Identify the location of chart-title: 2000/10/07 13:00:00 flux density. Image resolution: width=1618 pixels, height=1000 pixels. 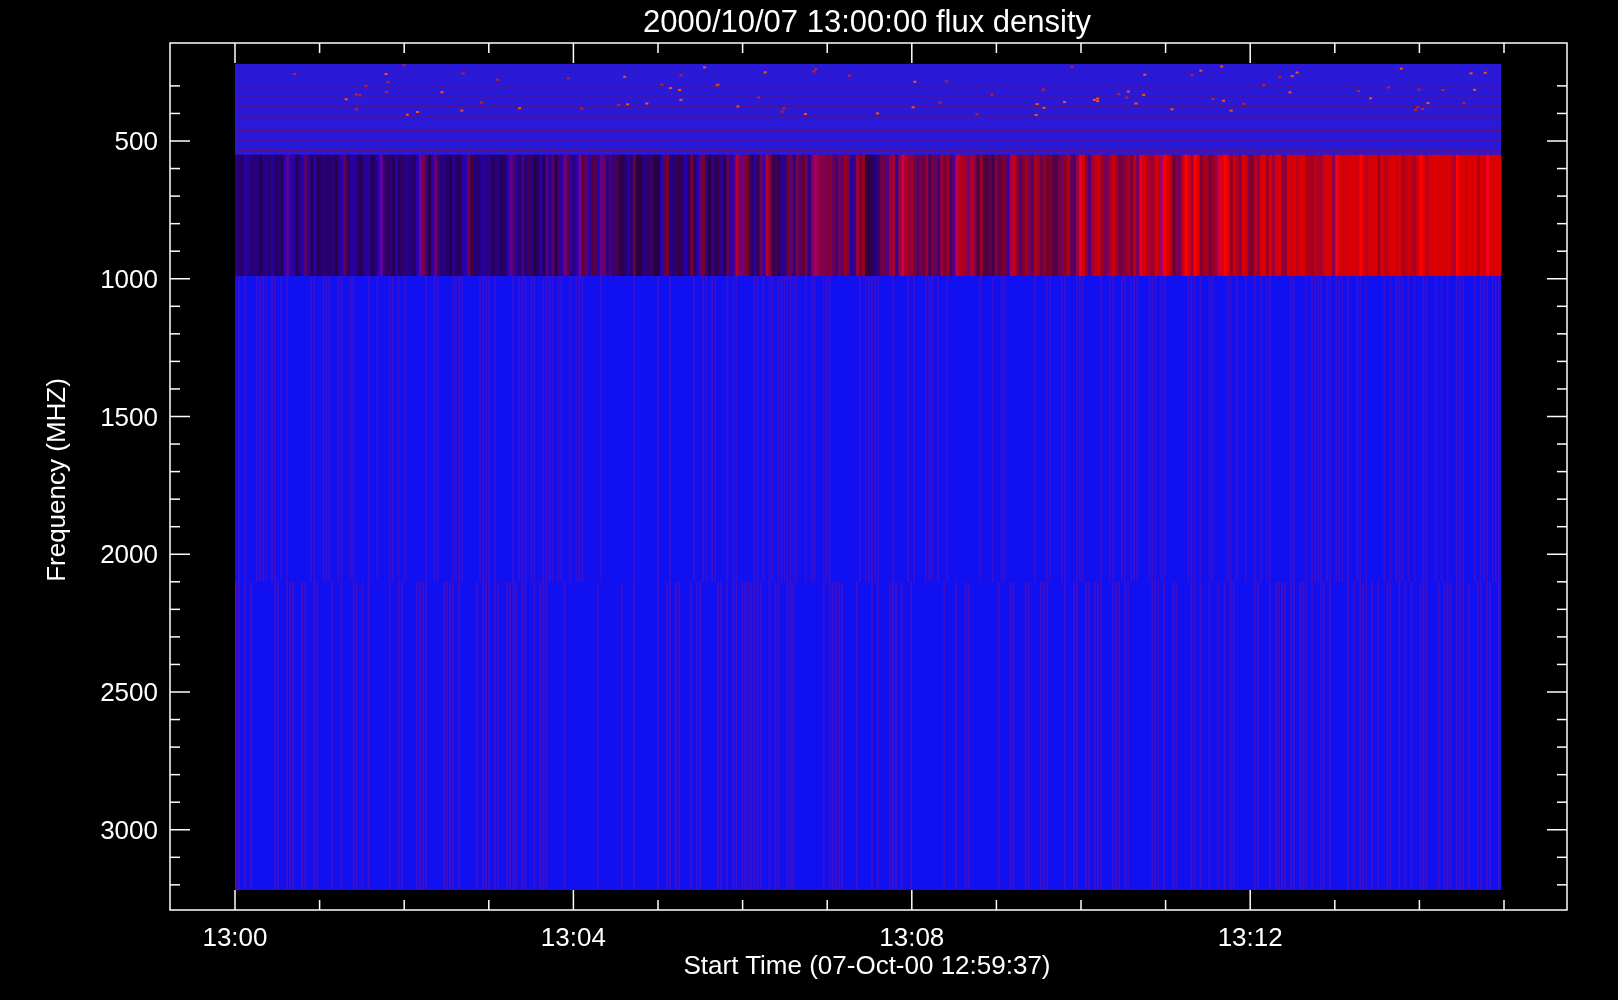
(867, 21).